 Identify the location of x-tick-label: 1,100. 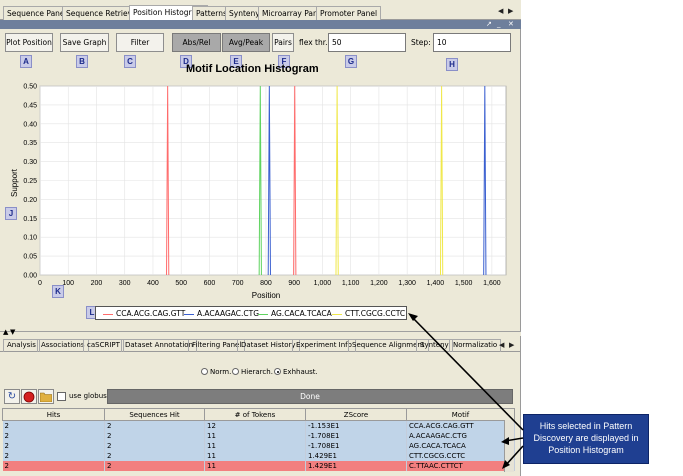
(351, 283).